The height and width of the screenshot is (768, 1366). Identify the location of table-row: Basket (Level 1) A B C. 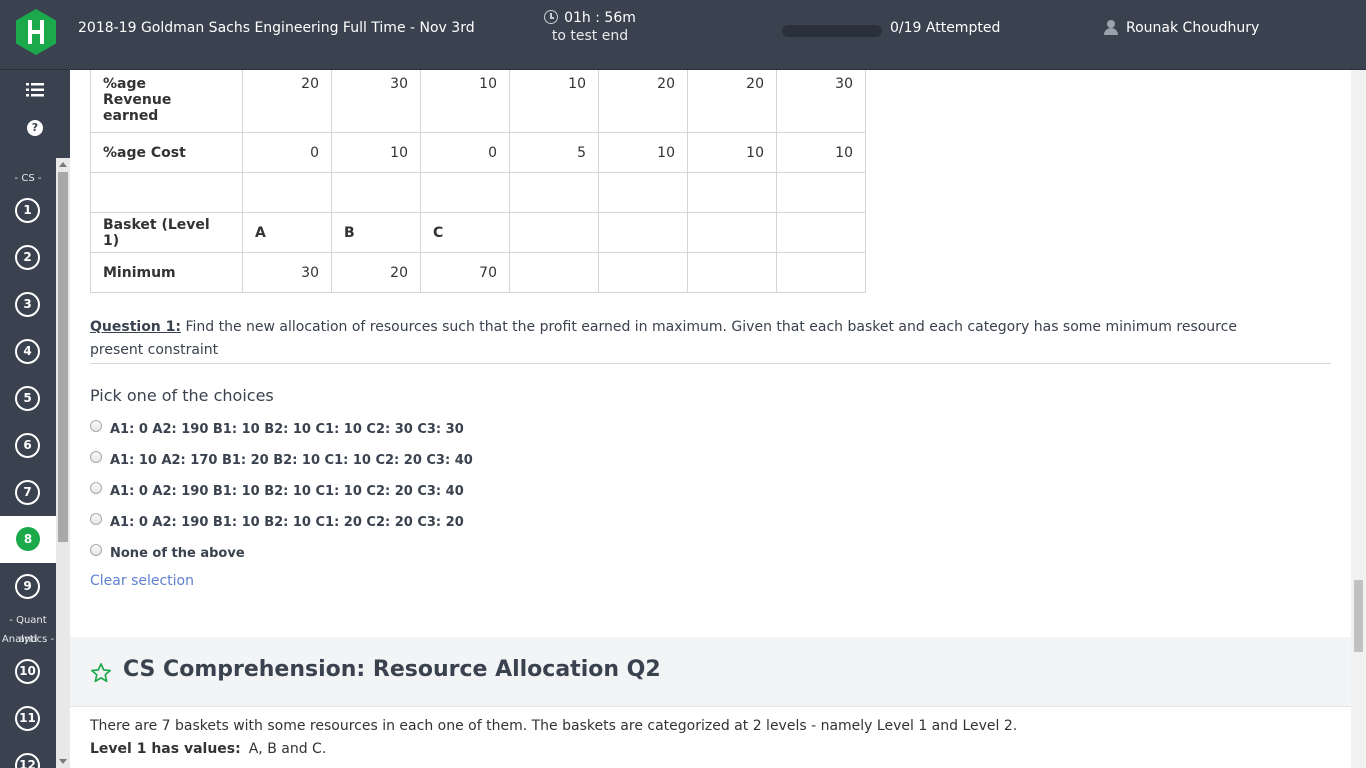
(478, 232).